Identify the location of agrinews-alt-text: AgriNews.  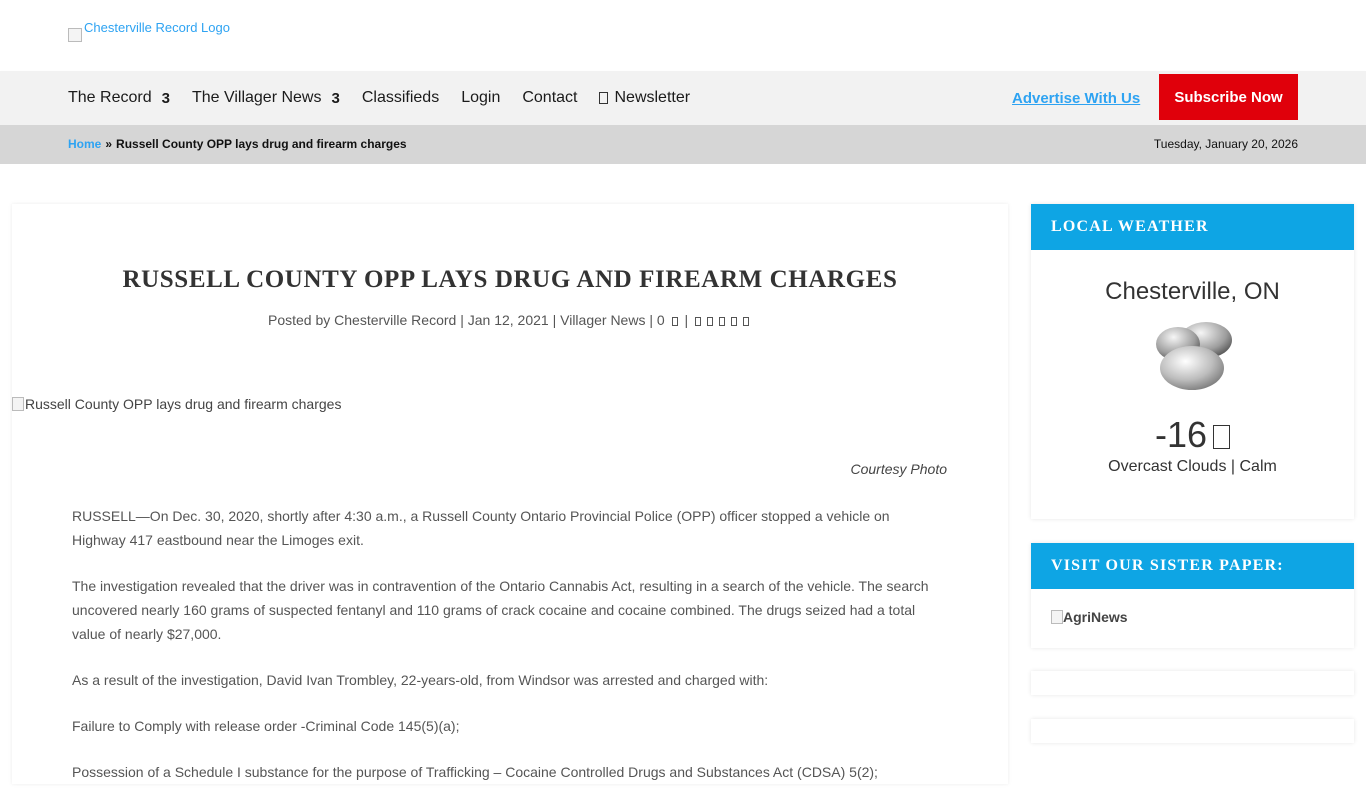
(1095, 617).